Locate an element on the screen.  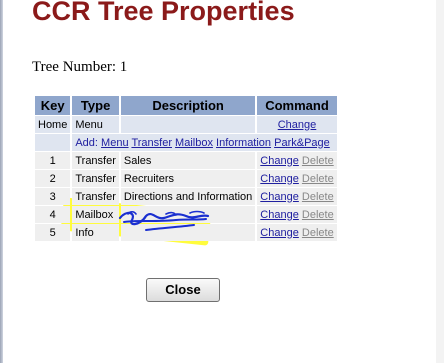
add-label: Add: is located at coordinates (86, 142).